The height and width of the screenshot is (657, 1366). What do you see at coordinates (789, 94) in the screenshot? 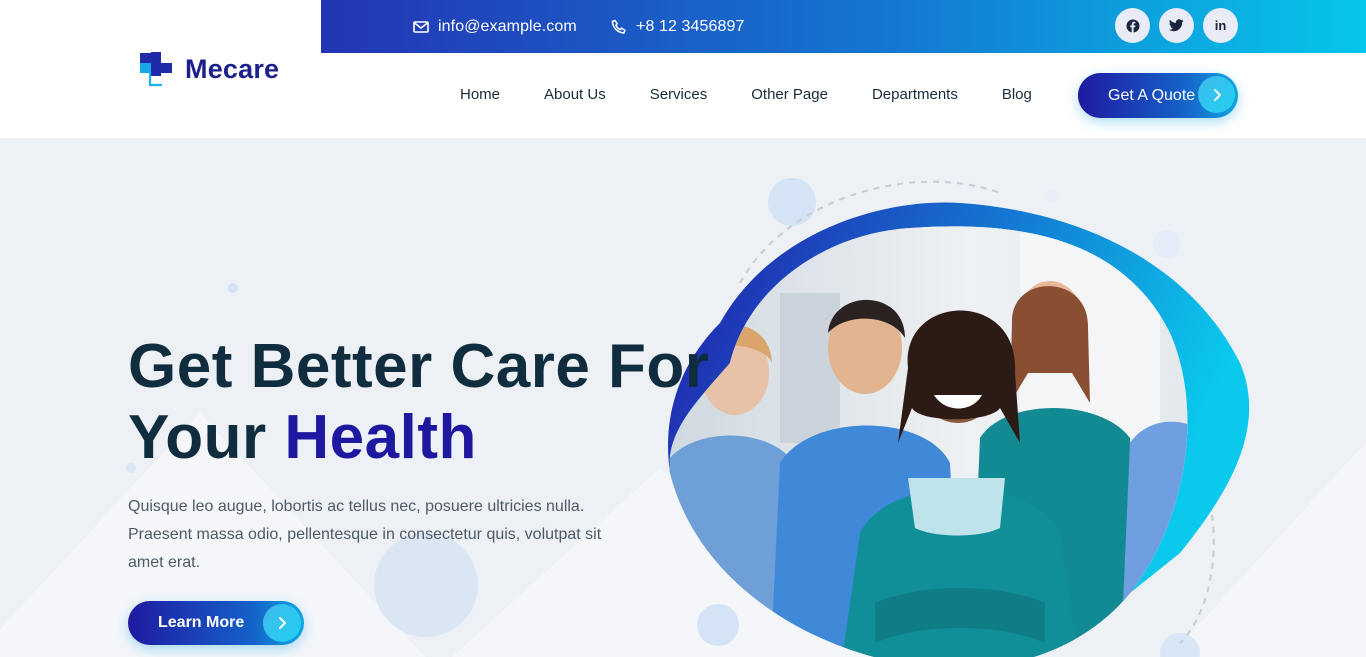
I see `nav-item-other-page: Other Page` at bounding box center [789, 94].